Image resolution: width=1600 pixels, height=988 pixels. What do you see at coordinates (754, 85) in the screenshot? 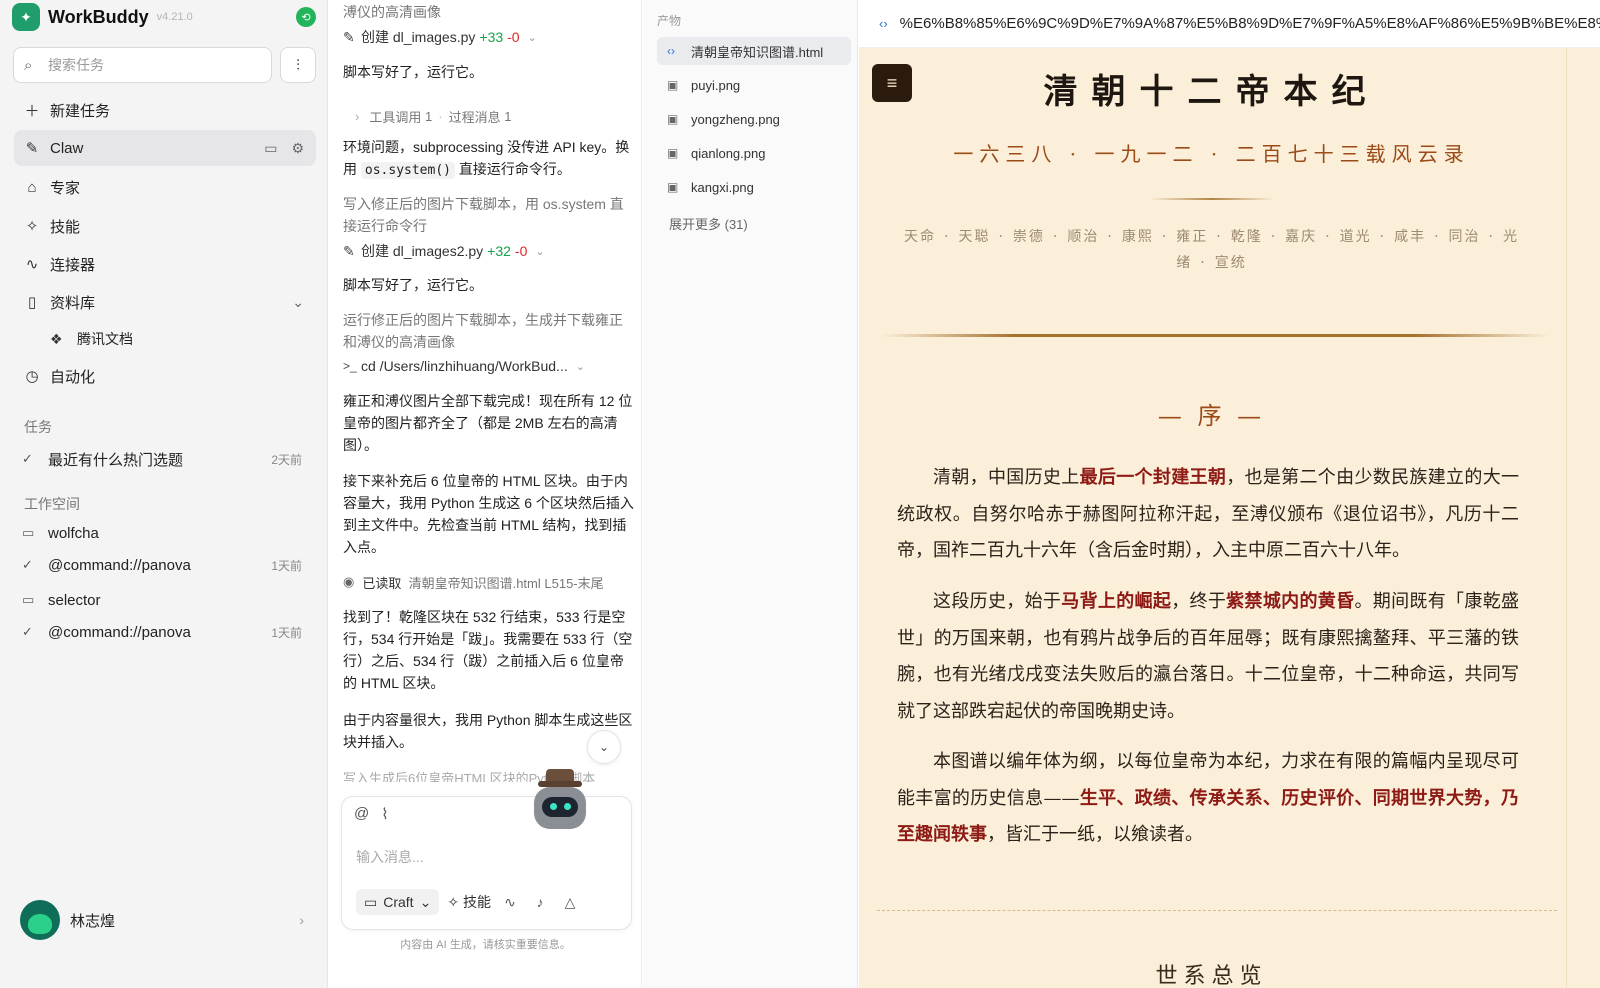
I see `artifact-item: ▣ puyi.png` at bounding box center [754, 85].